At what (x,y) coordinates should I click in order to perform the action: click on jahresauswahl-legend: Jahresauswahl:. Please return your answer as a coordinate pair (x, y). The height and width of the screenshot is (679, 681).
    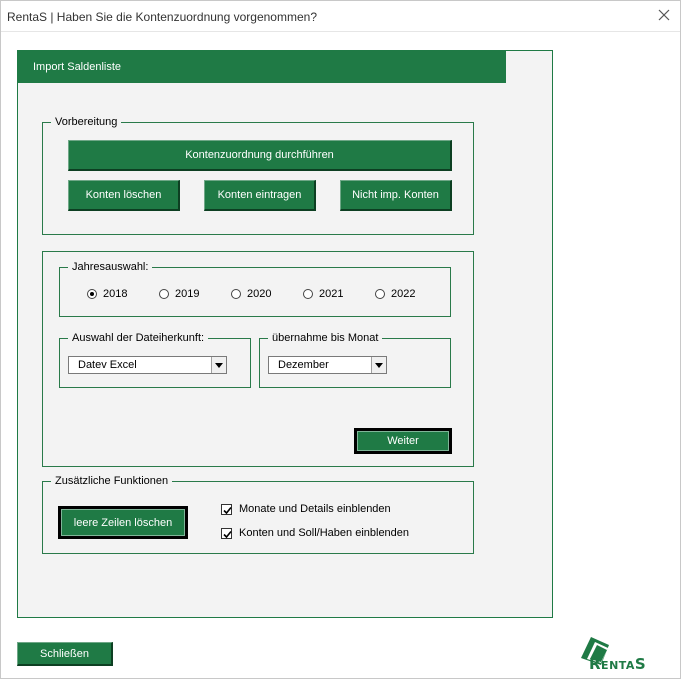
    Looking at the image, I should click on (110, 267).